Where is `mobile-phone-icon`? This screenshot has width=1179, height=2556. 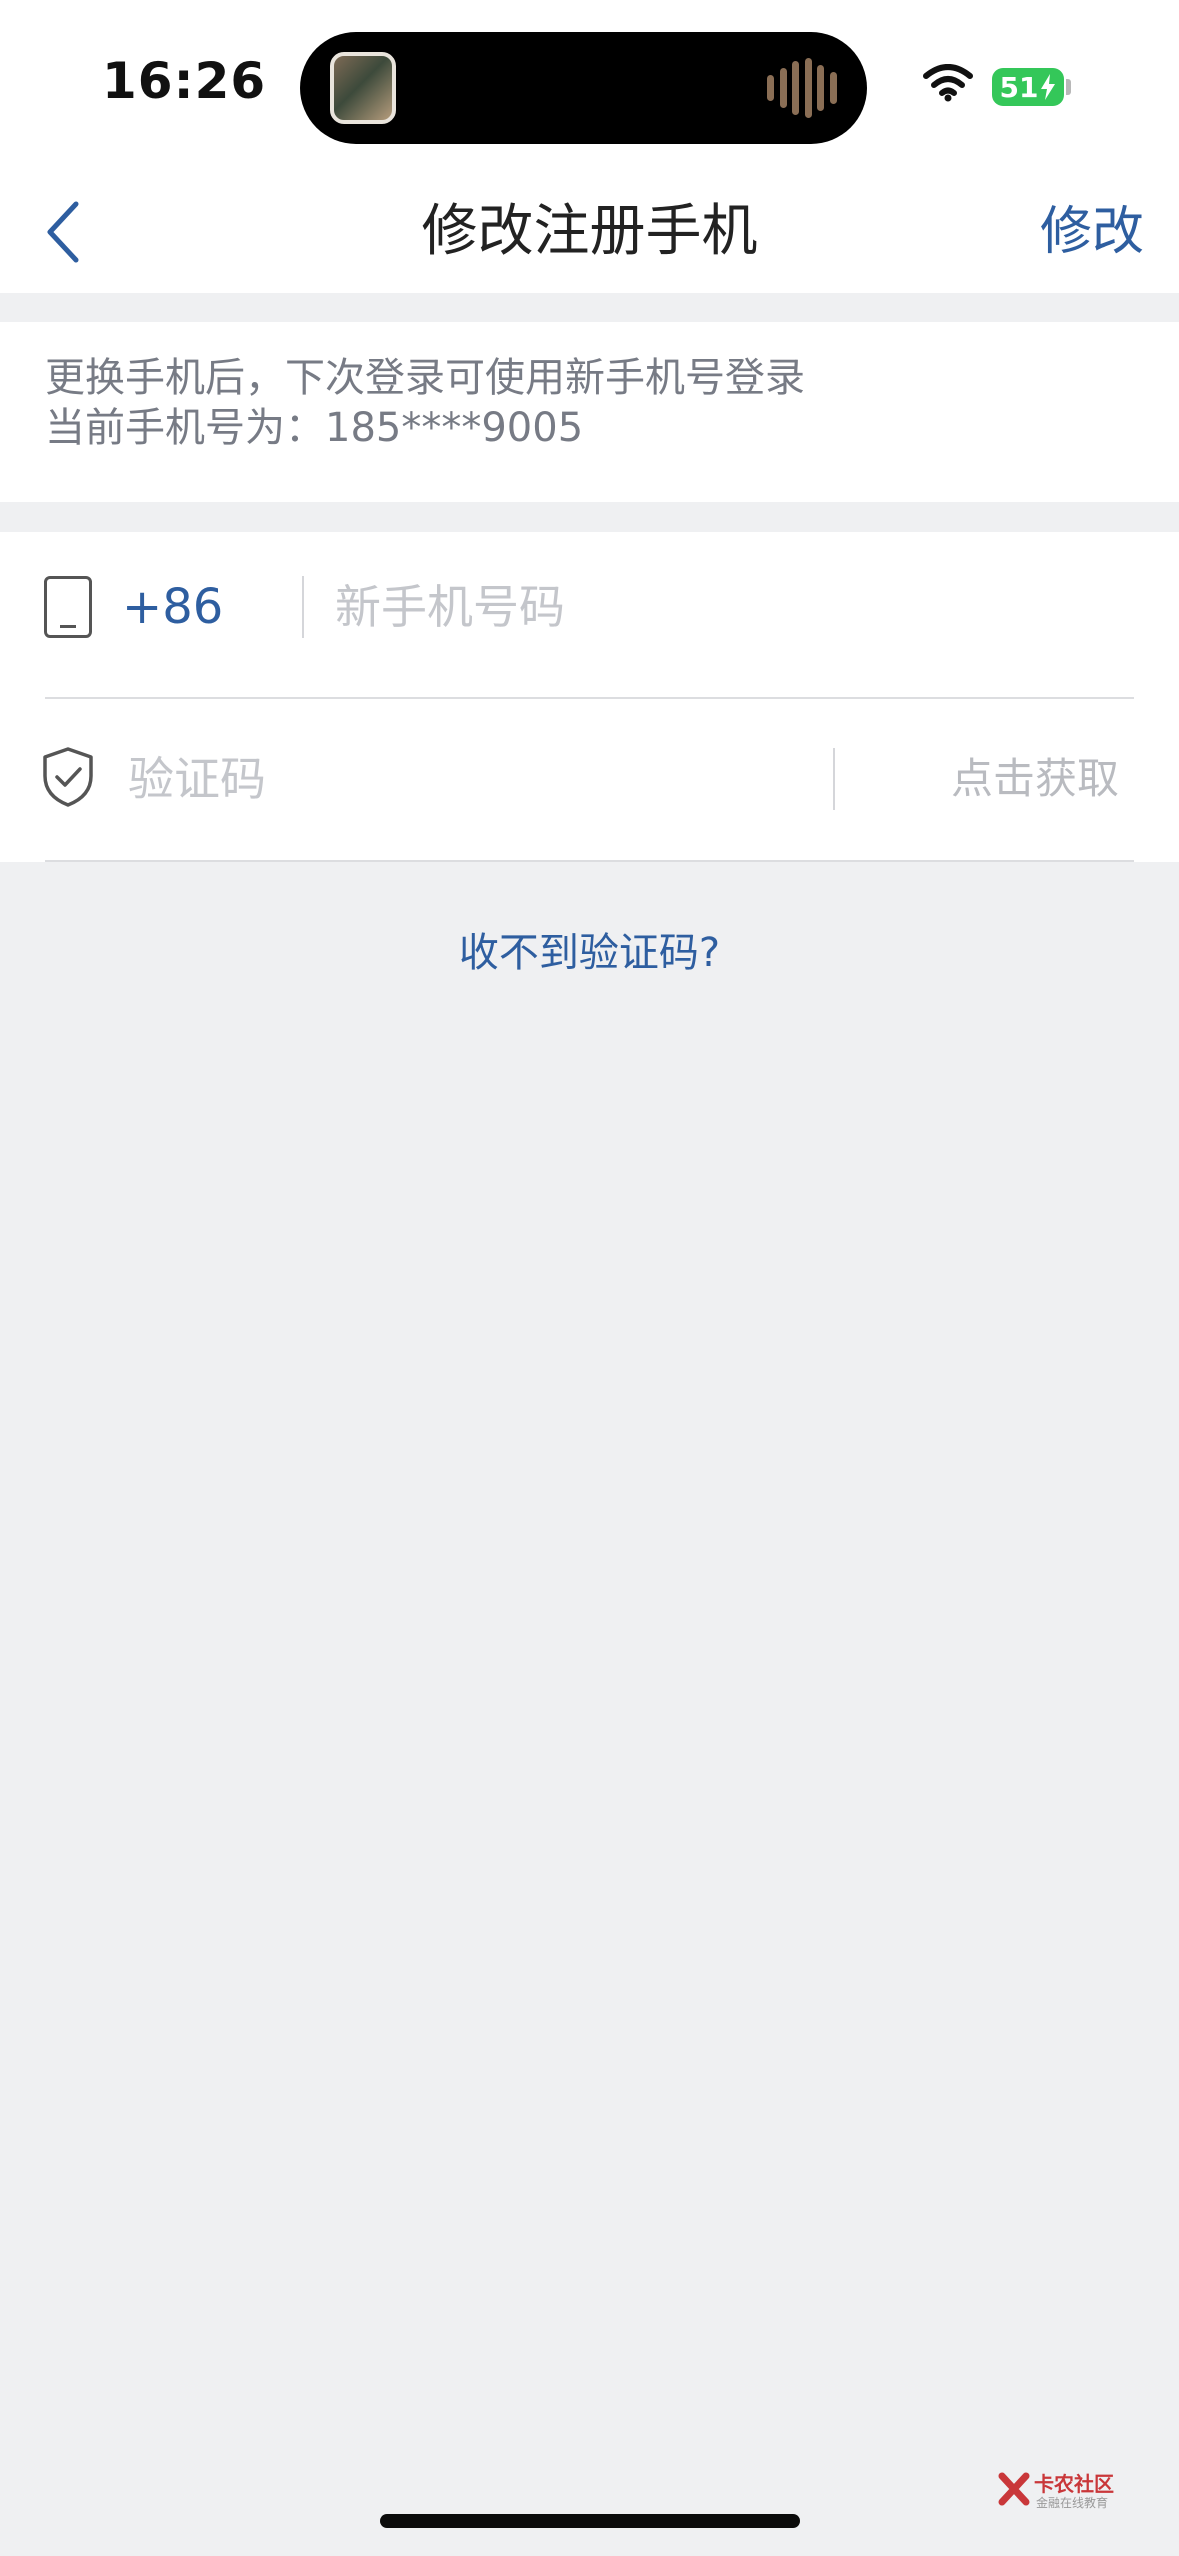
mobile-phone-icon is located at coordinates (68, 607).